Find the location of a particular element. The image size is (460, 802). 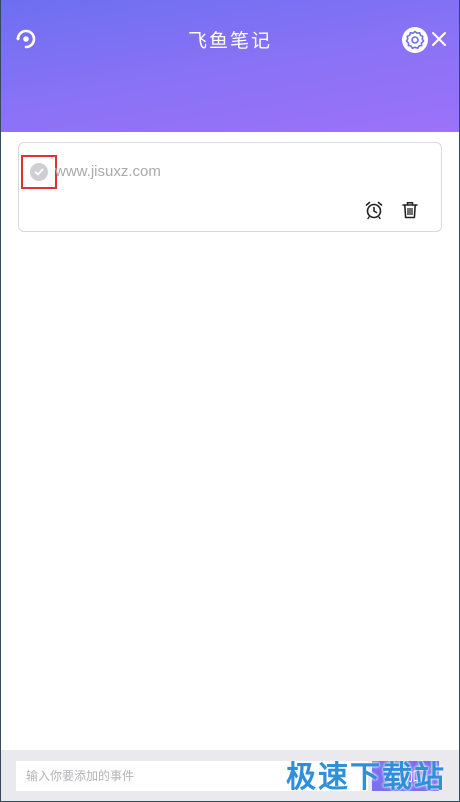

note-text: www.jisuxz.com is located at coordinates (108, 171).